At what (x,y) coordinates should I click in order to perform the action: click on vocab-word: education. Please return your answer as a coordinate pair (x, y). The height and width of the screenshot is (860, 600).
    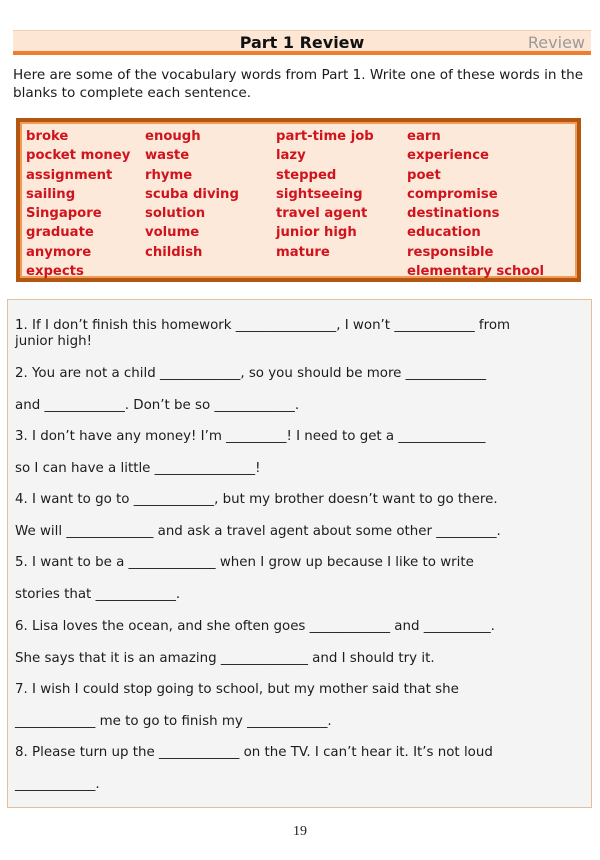
    Looking at the image, I should click on (444, 233).